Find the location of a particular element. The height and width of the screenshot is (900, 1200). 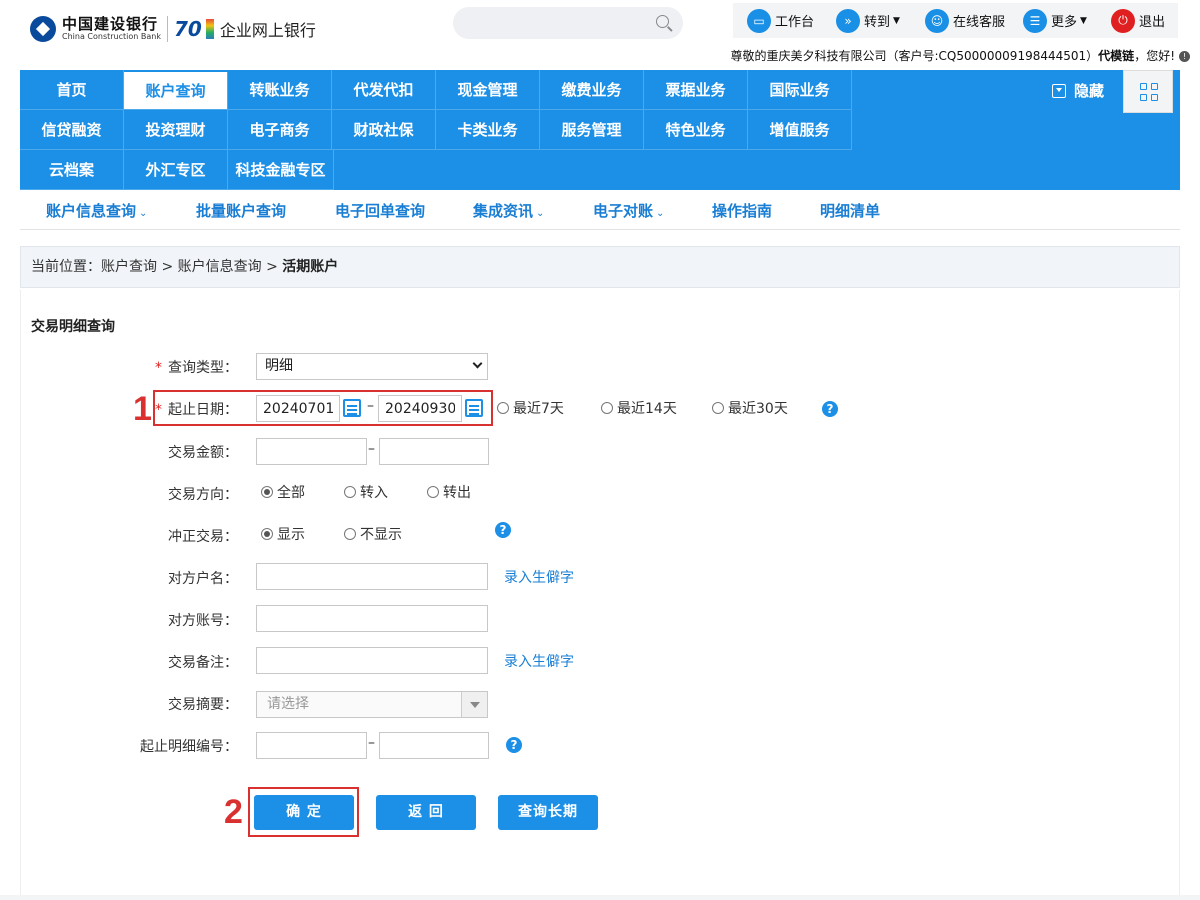

nav-item-account-query: 账户查询 is located at coordinates (176, 91).